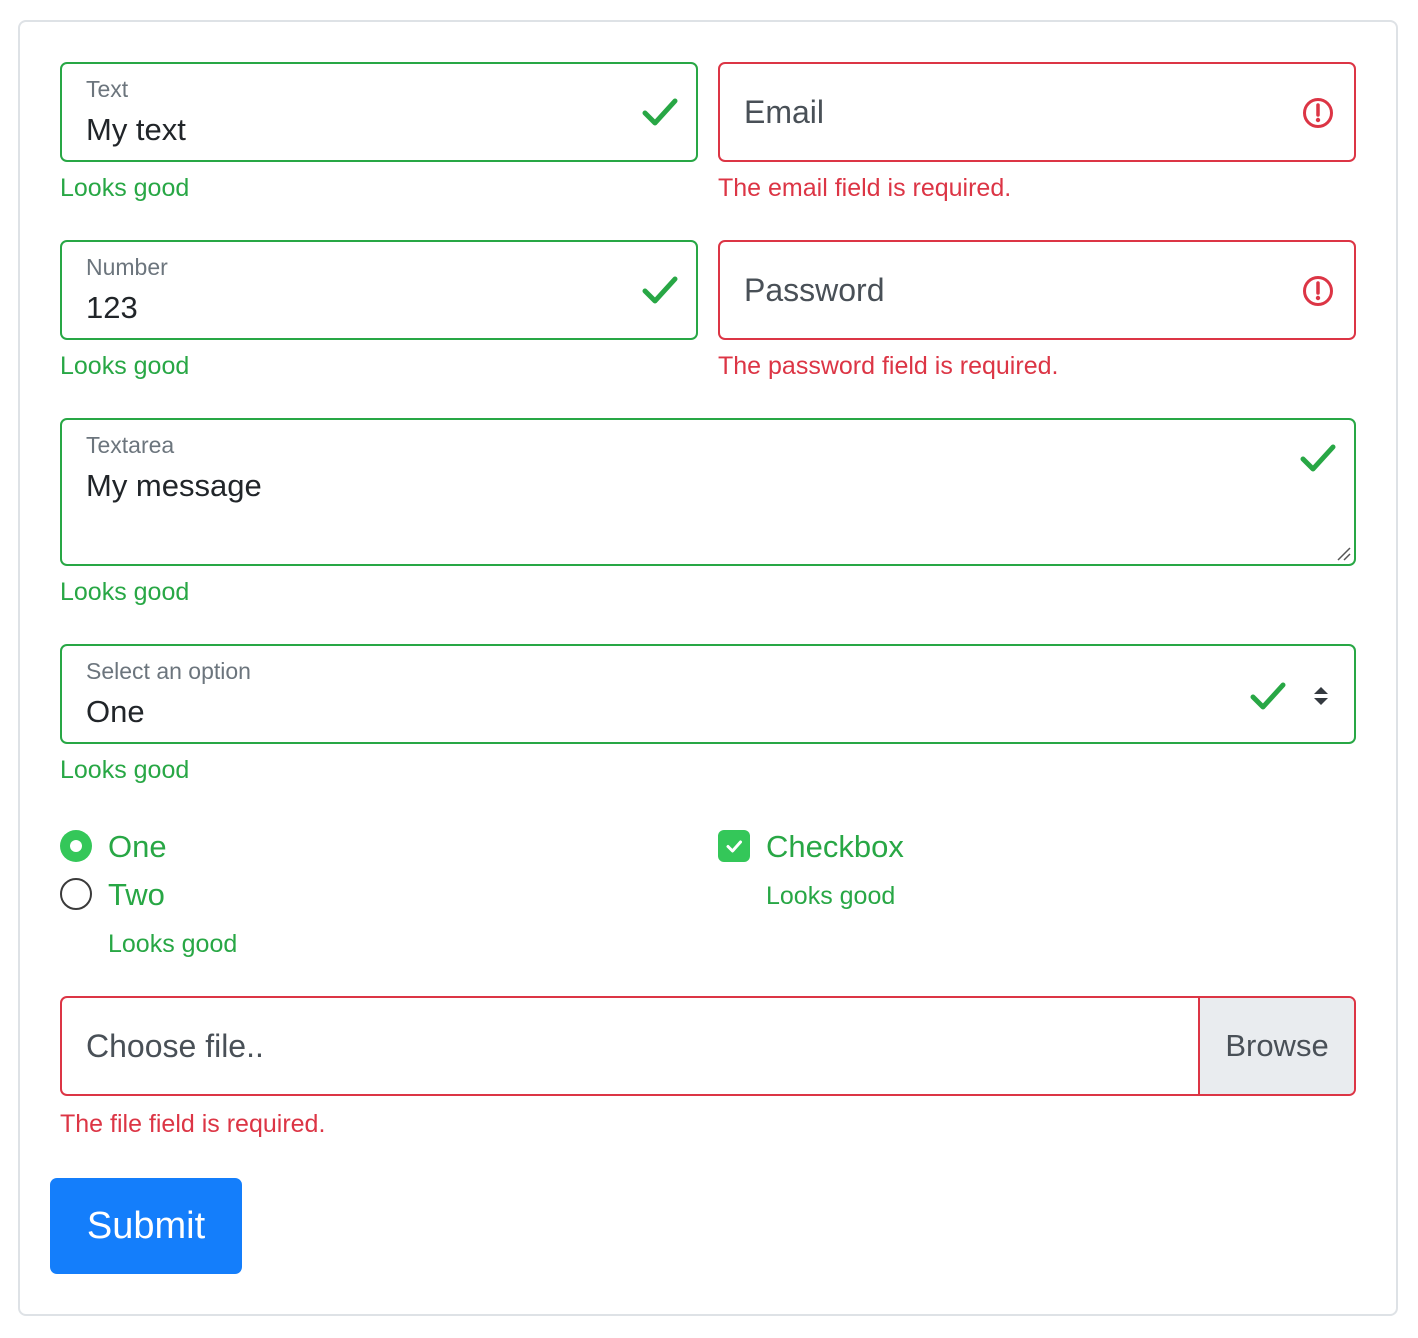 This screenshot has width=1418, height=1338. I want to click on textarea-field-label: Textarea, so click(130, 445).